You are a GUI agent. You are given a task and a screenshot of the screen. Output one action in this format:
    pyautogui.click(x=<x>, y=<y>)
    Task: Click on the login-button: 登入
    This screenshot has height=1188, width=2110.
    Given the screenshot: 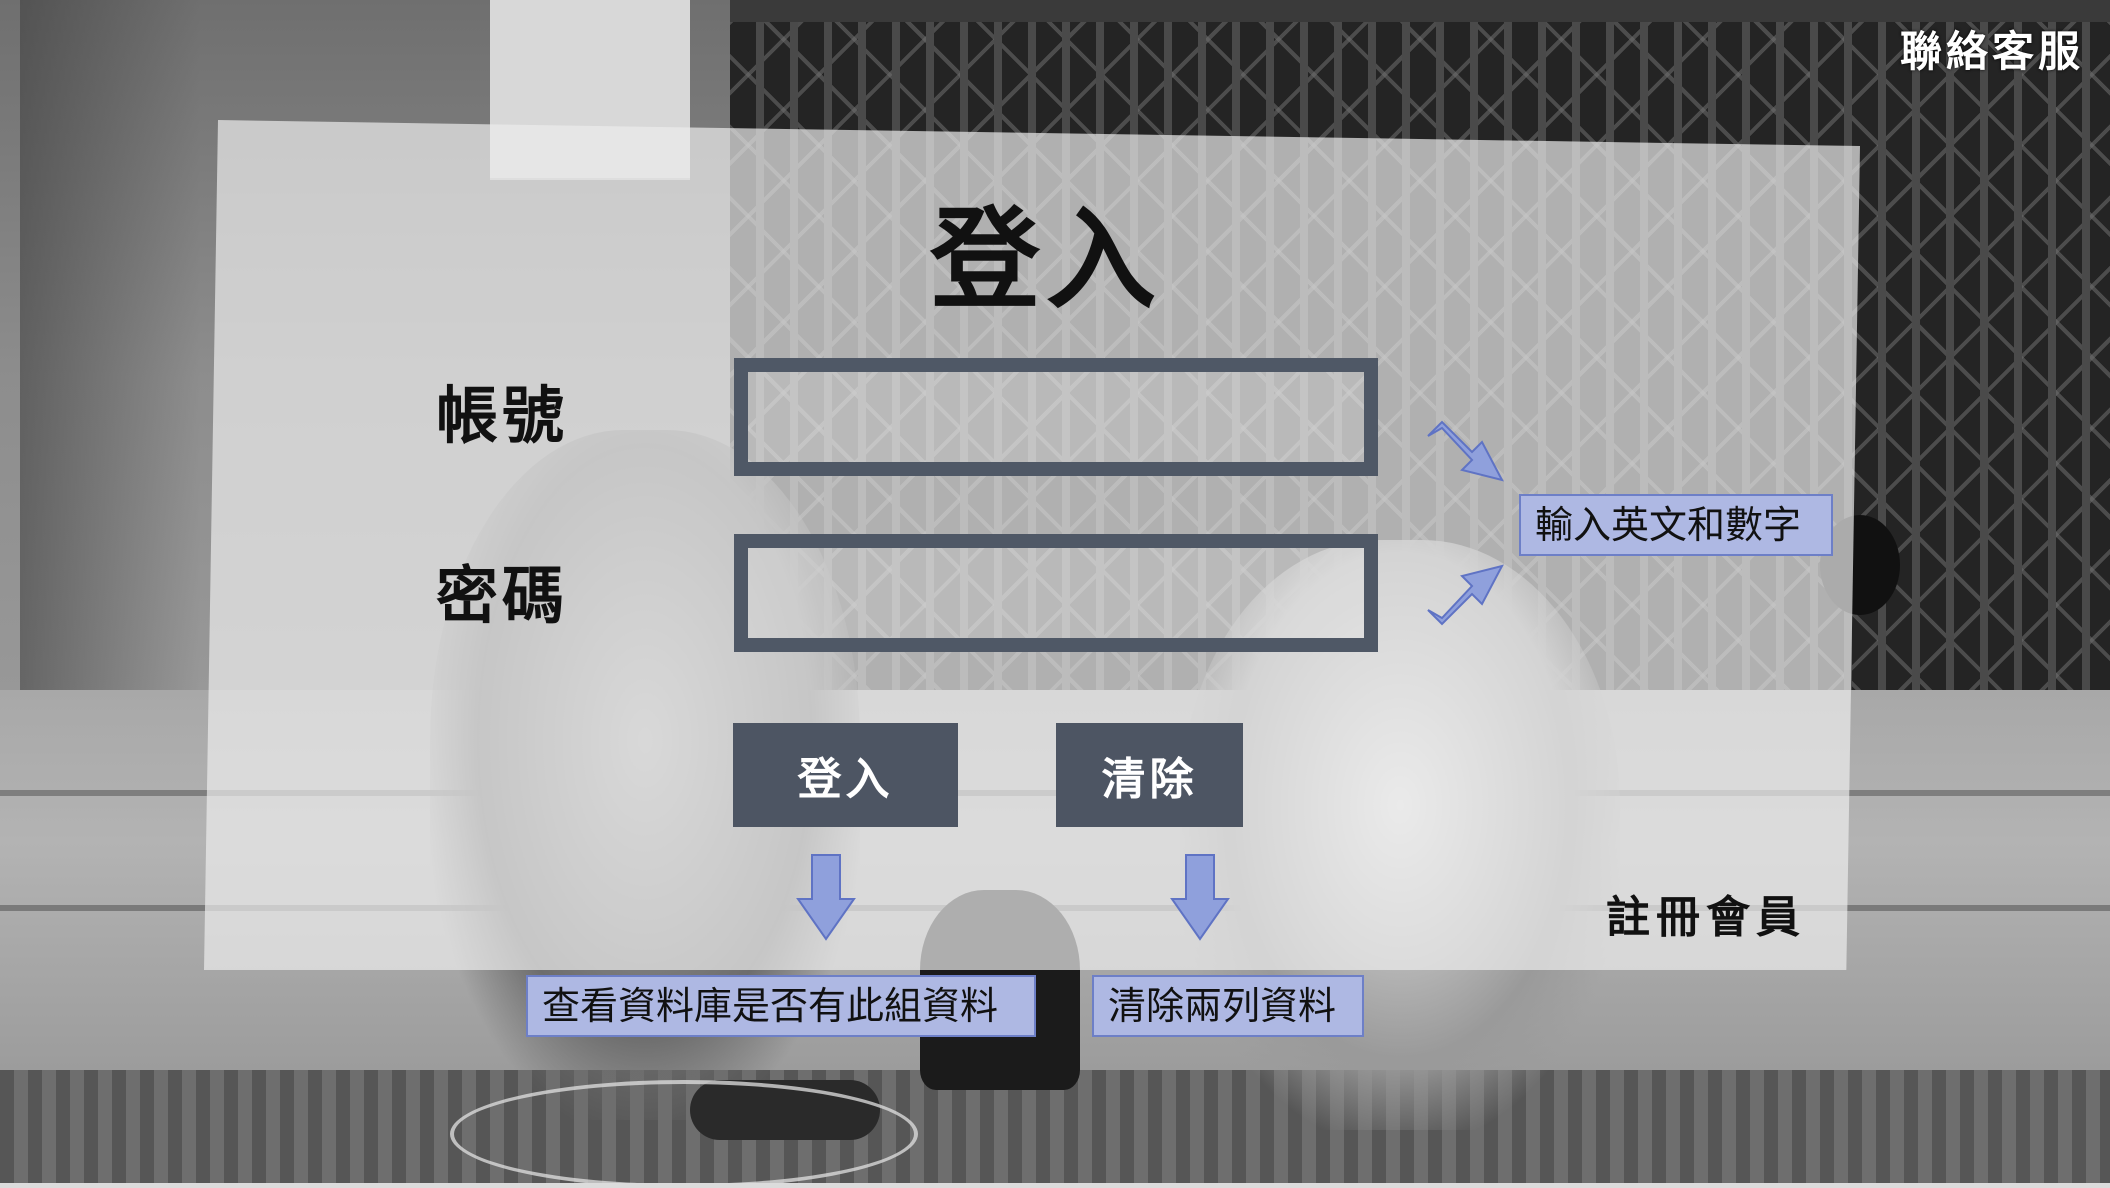 What is the action you would take?
    pyautogui.click(x=845, y=775)
    